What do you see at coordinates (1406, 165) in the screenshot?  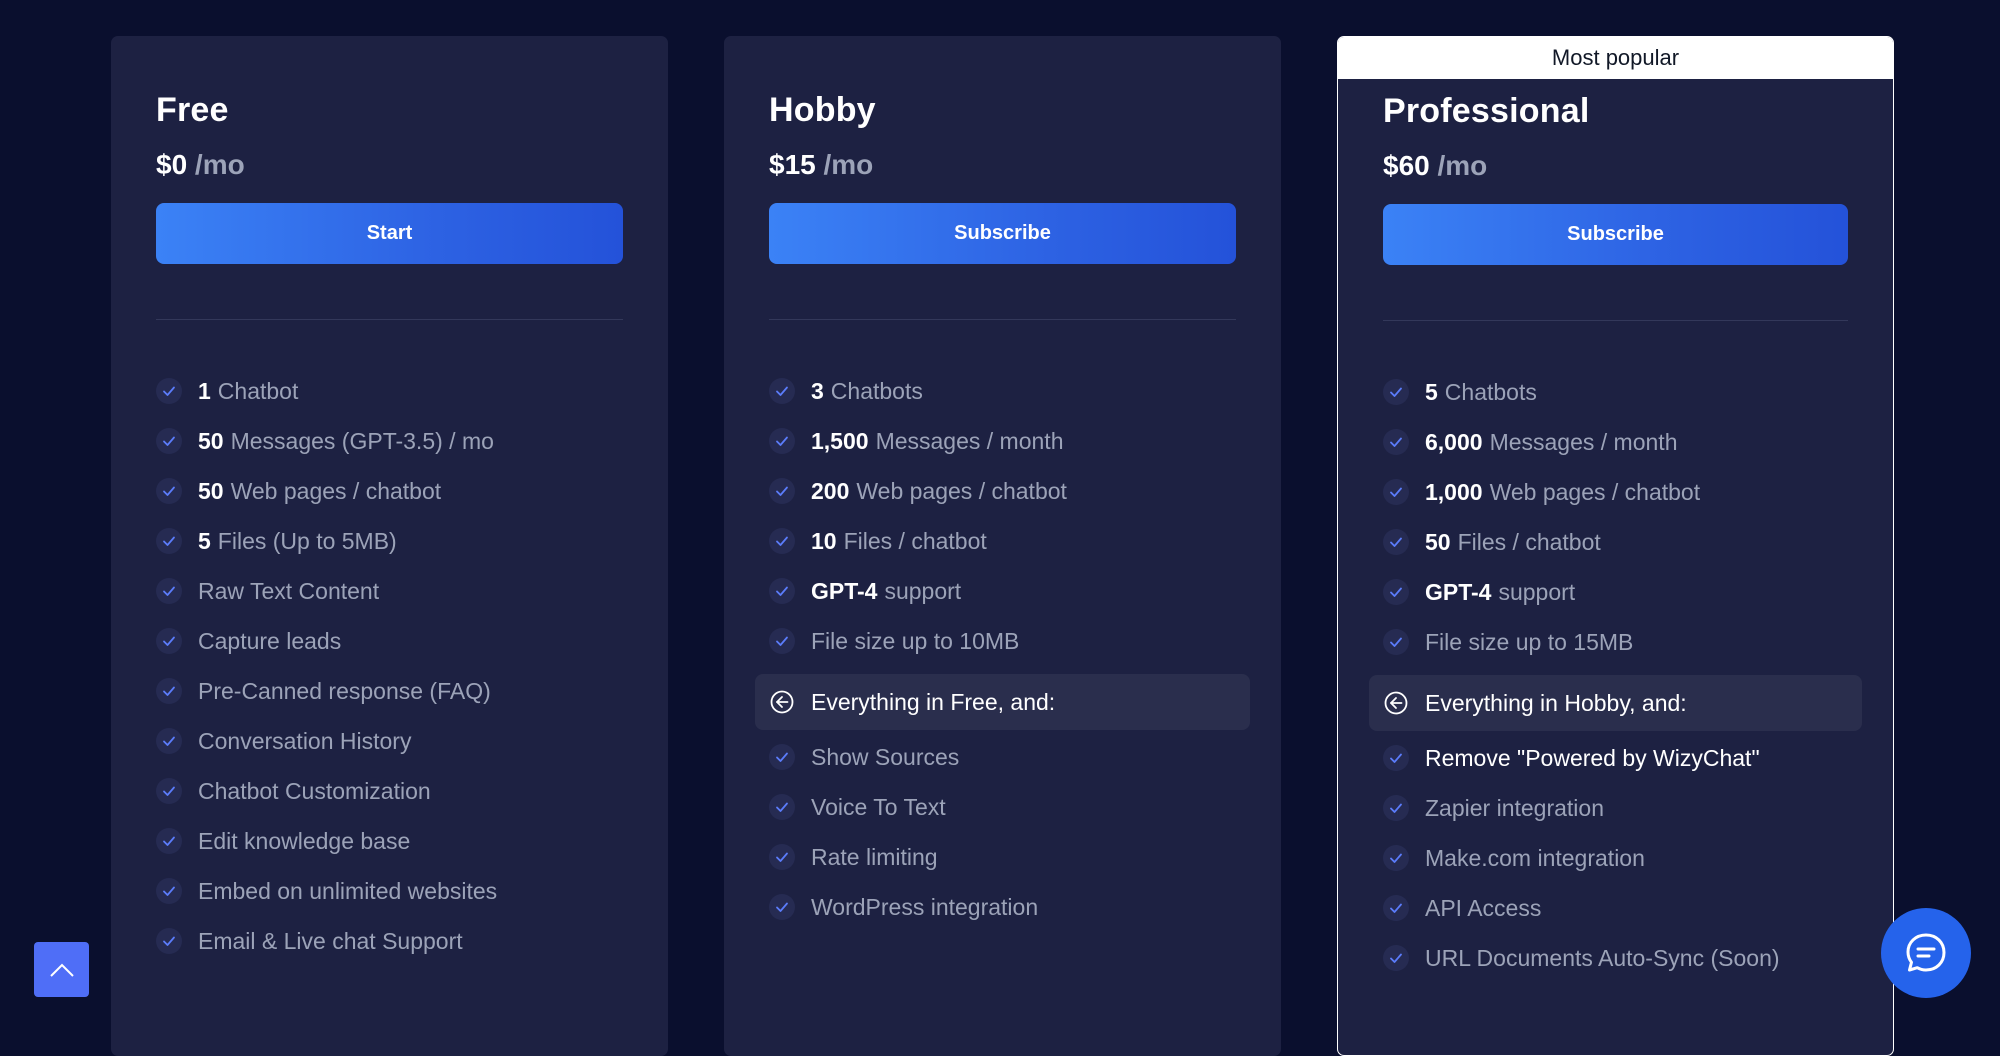 I see `price-amount: $60` at bounding box center [1406, 165].